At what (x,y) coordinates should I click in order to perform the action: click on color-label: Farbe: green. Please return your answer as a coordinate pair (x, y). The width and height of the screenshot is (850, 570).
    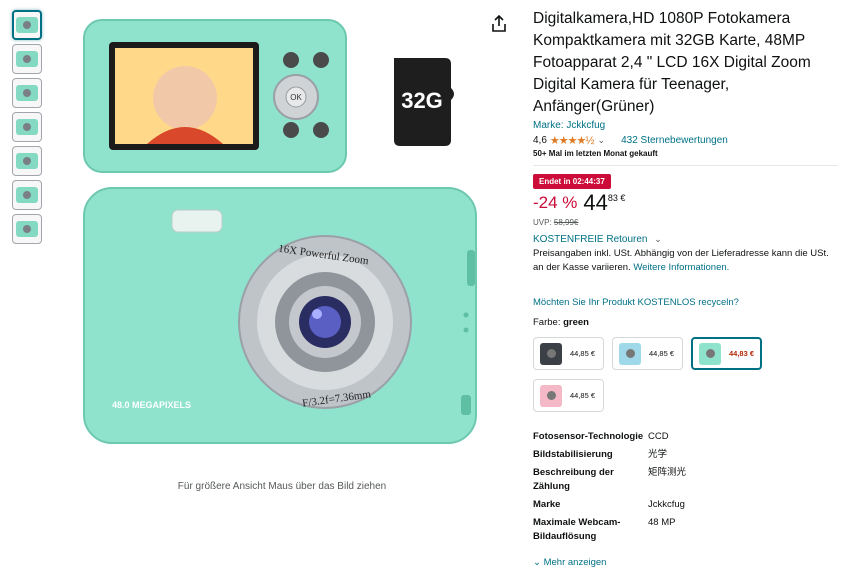
    Looking at the image, I should click on (685, 322).